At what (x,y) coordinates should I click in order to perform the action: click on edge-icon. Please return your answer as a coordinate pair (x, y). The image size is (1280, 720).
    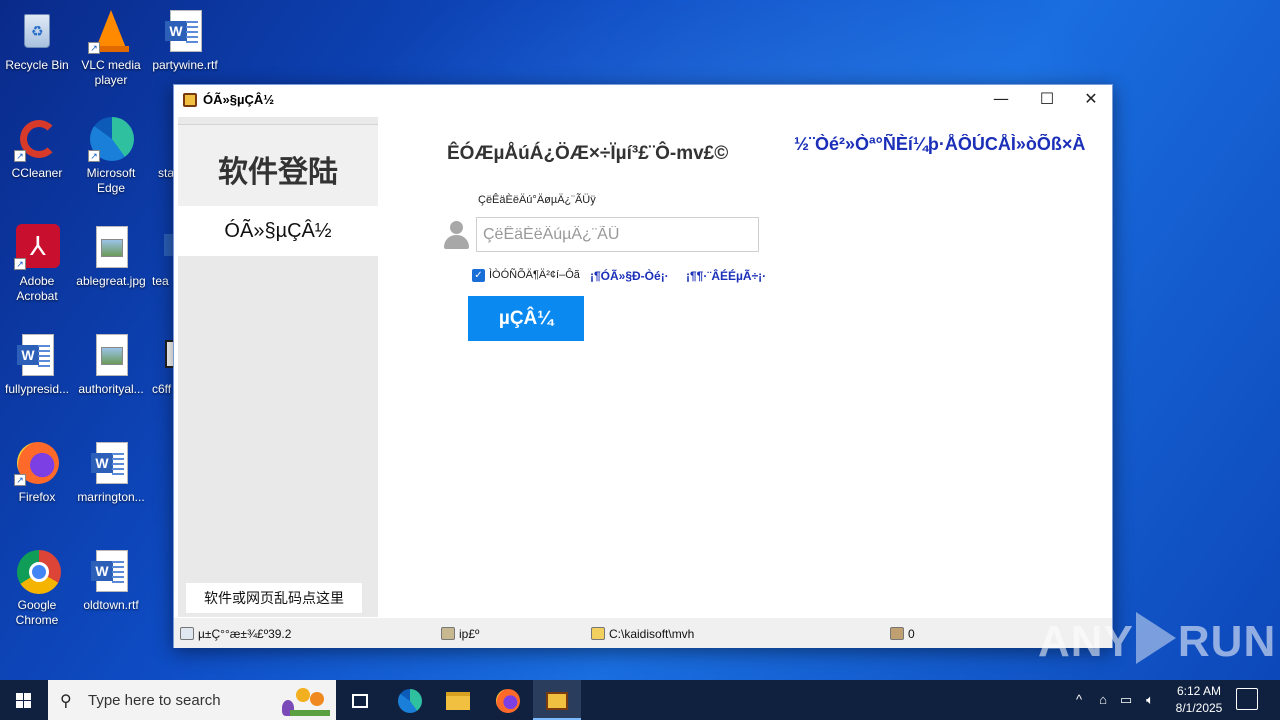
    Looking at the image, I should click on (410, 701).